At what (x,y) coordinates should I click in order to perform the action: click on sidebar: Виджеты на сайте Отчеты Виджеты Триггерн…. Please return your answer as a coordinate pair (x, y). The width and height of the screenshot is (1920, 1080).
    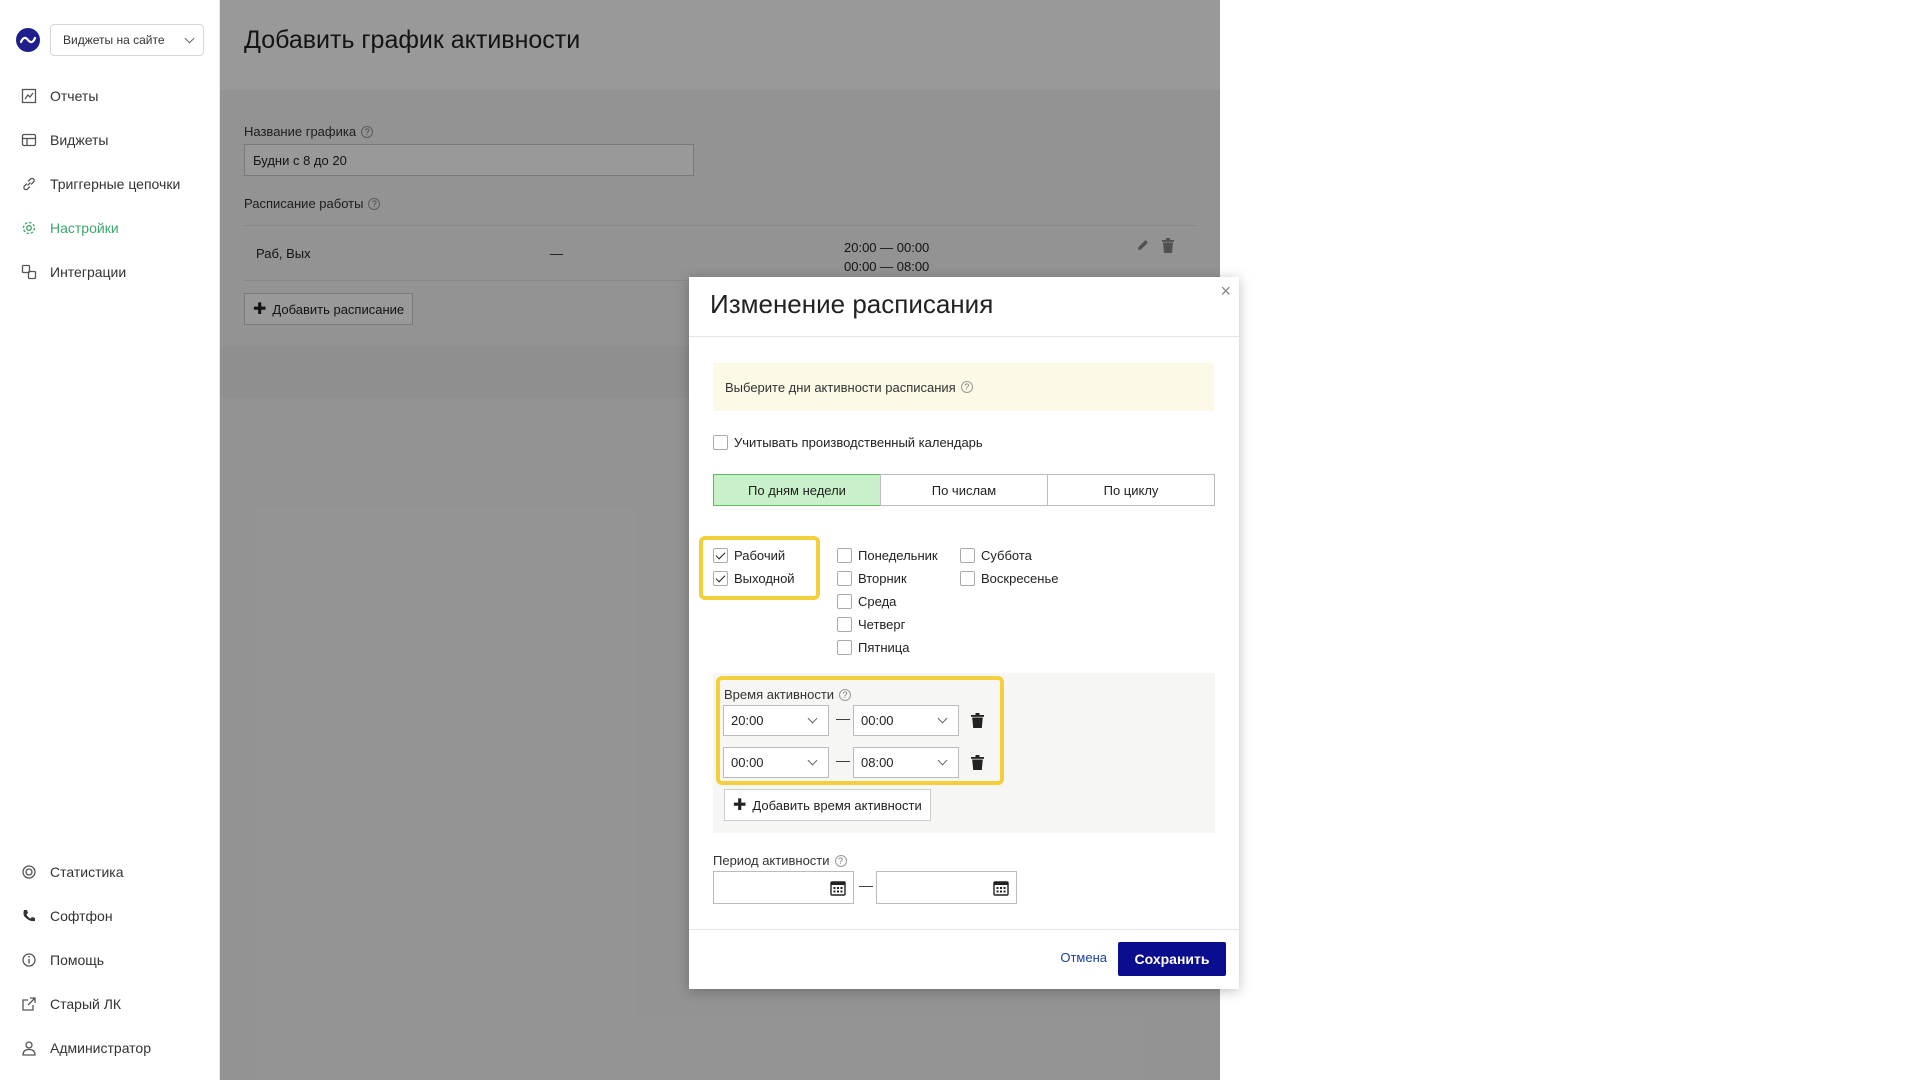
    Looking at the image, I should click on (110, 540).